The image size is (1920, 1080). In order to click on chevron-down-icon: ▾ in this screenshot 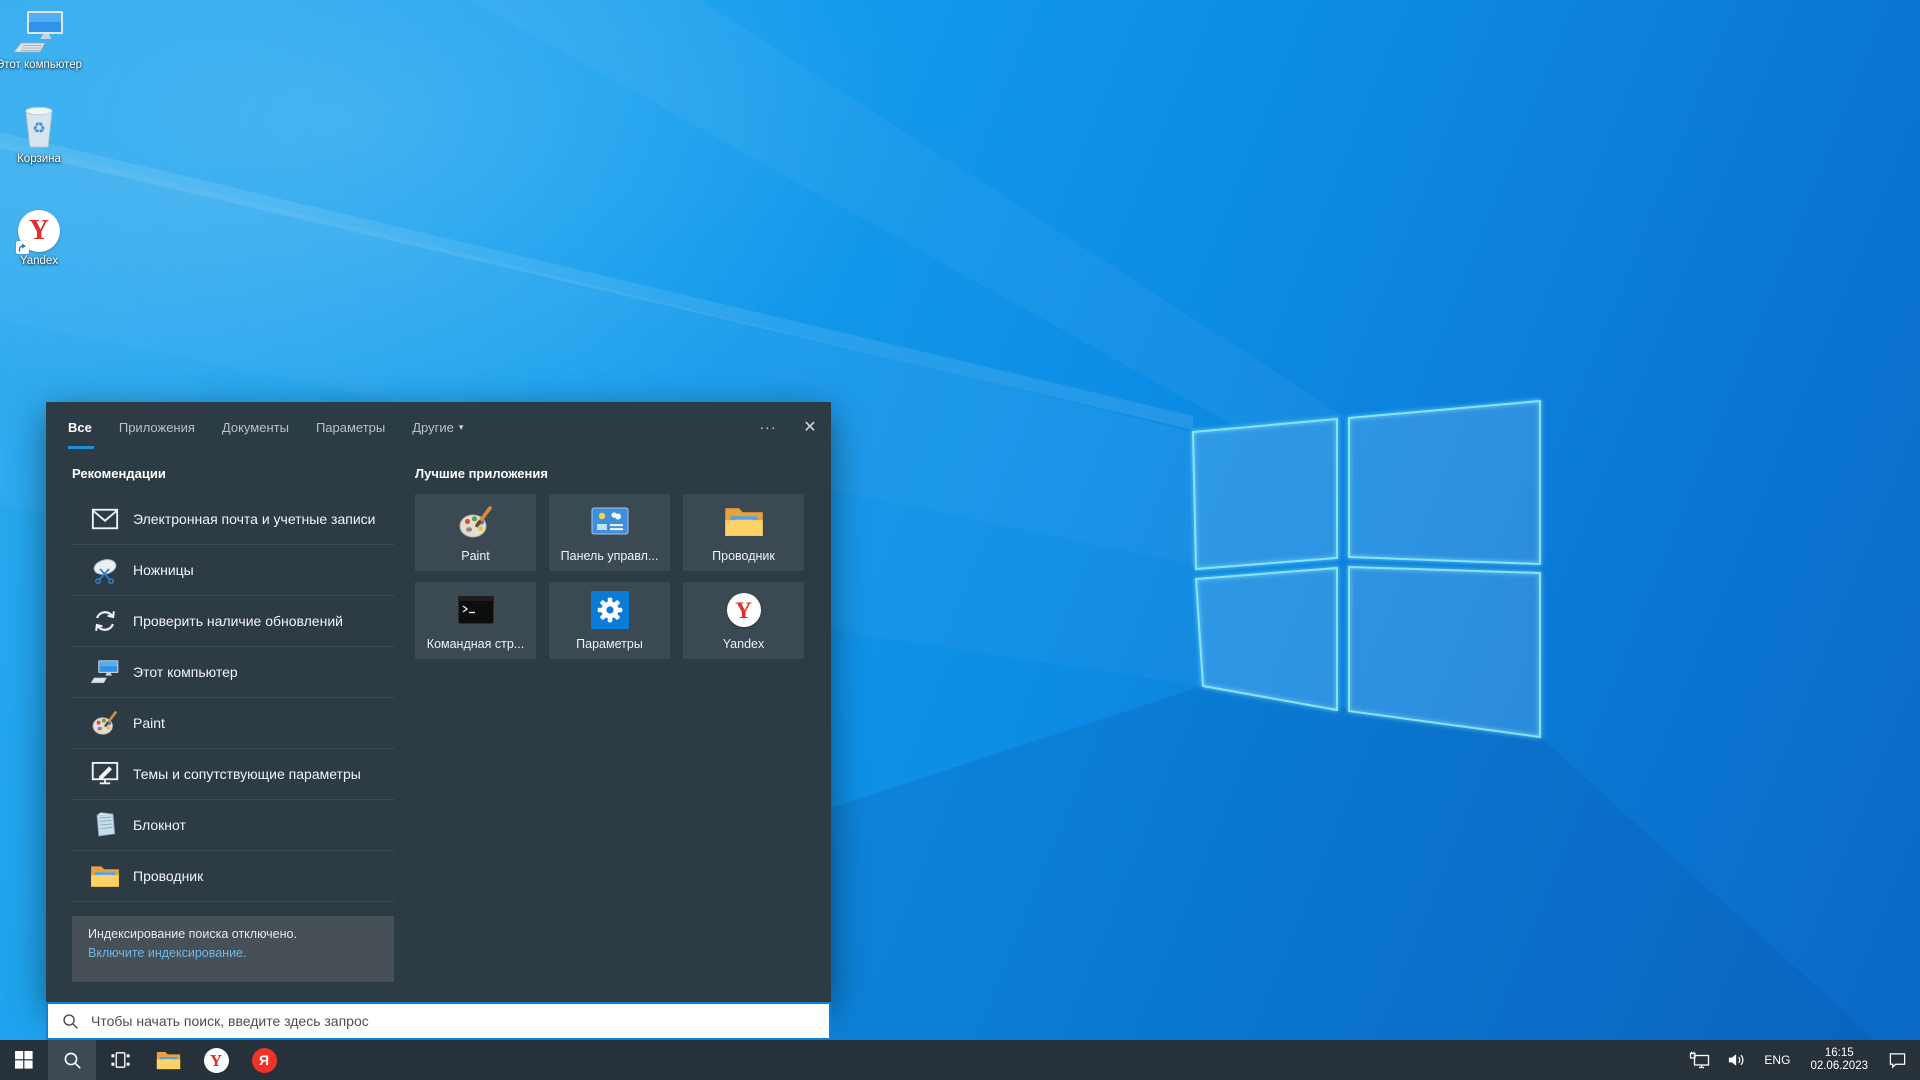, I will do `click(461, 426)`.